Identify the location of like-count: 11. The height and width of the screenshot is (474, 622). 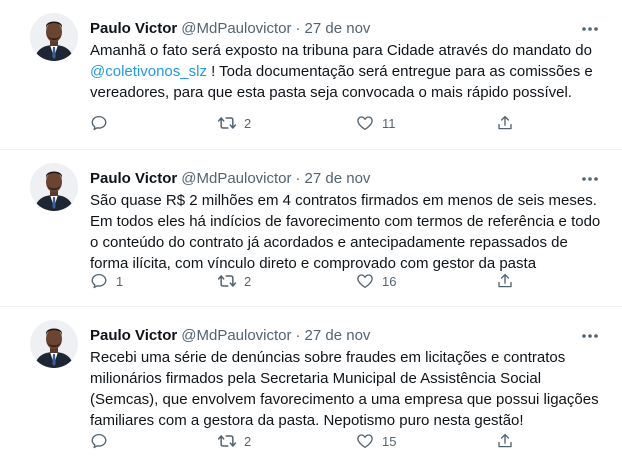
(389, 123).